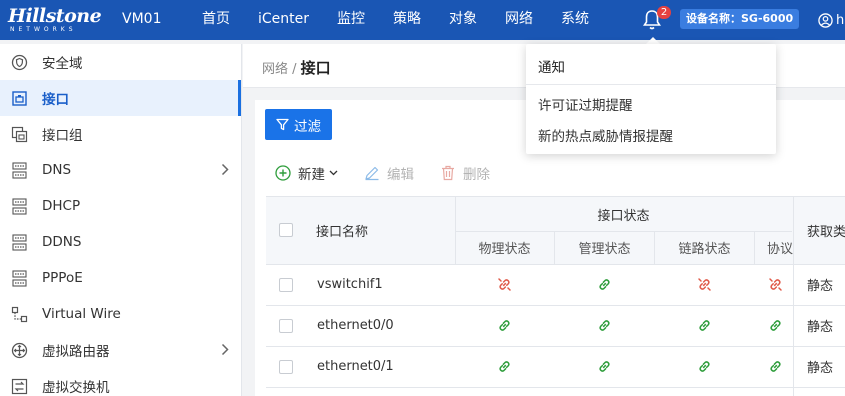  Describe the element at coordinates (407, 20) in the screenshot. I see `nav-policy: 策略` at that location.